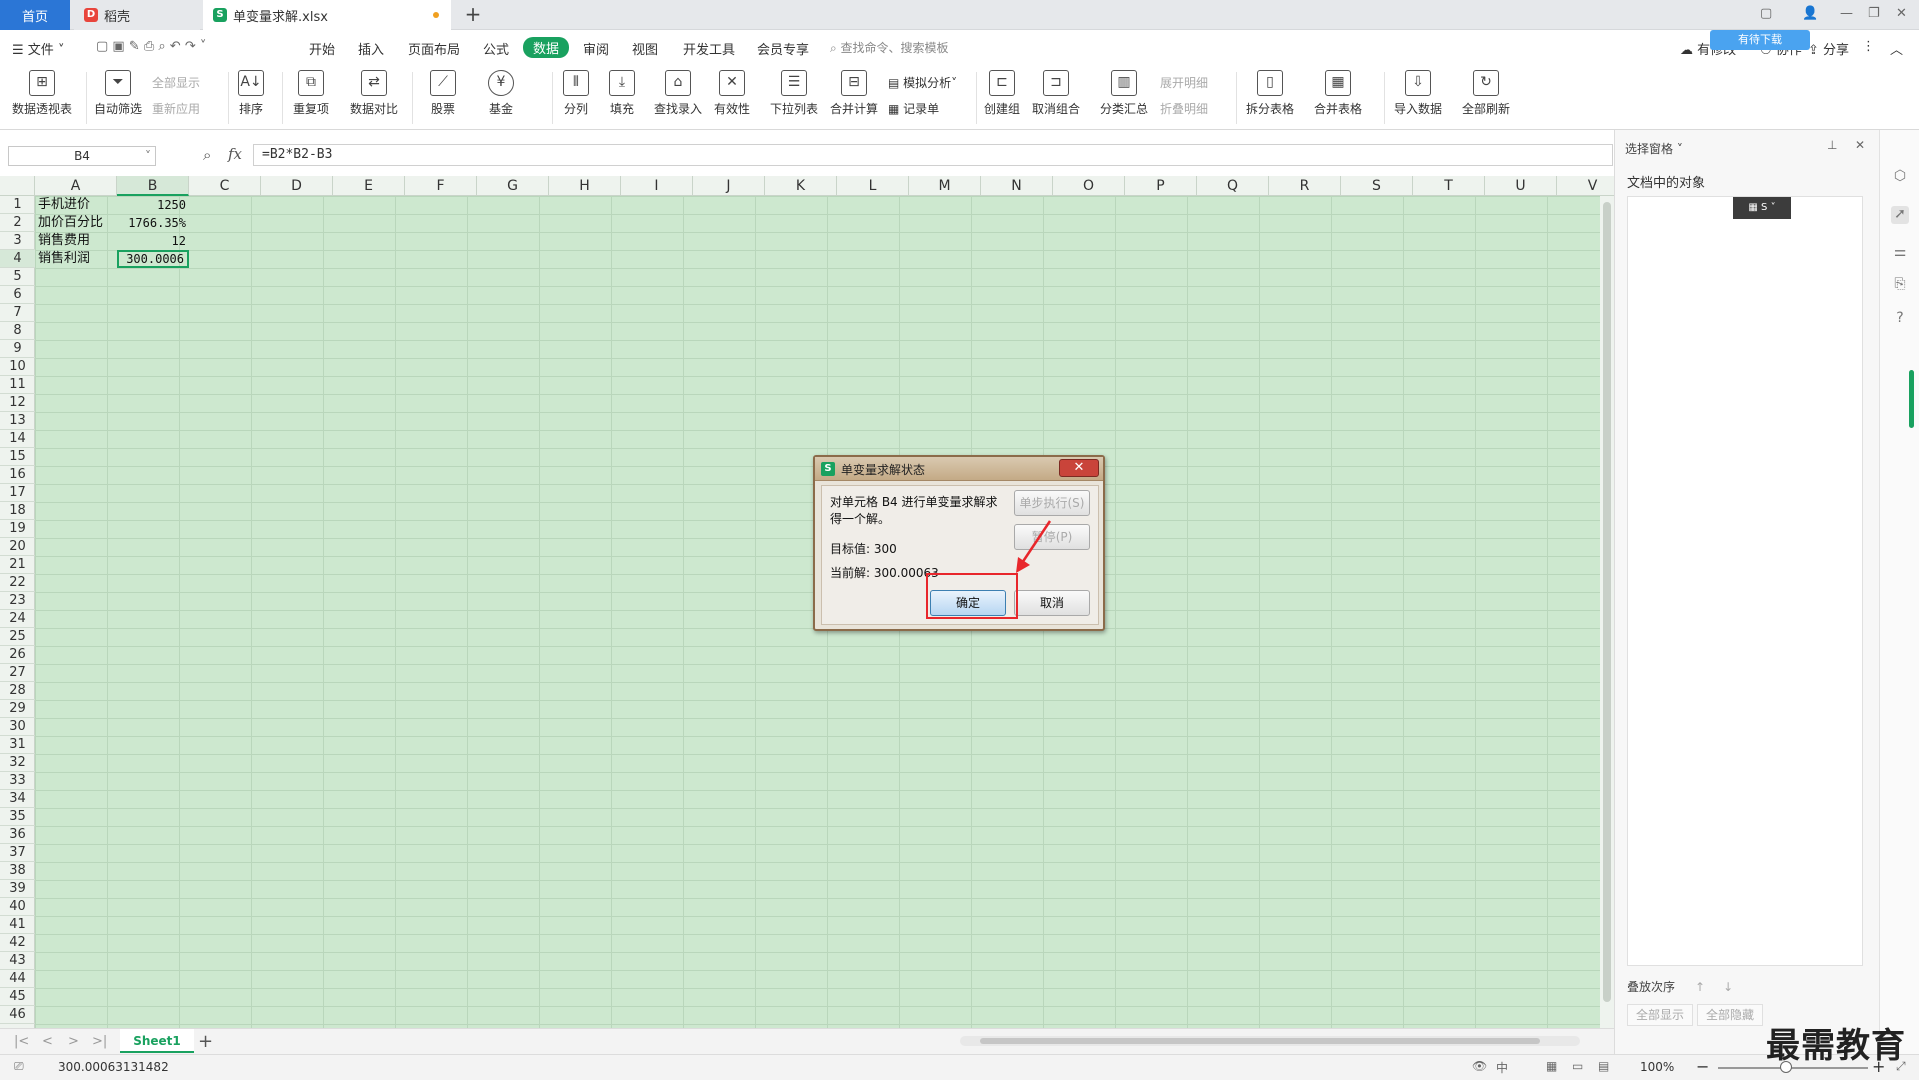 The width and height of the screenshot is (1919, 1080). Describe the element at coordinates (17, 781) in the screenshot. I see `row-header-33: 33` at that location.